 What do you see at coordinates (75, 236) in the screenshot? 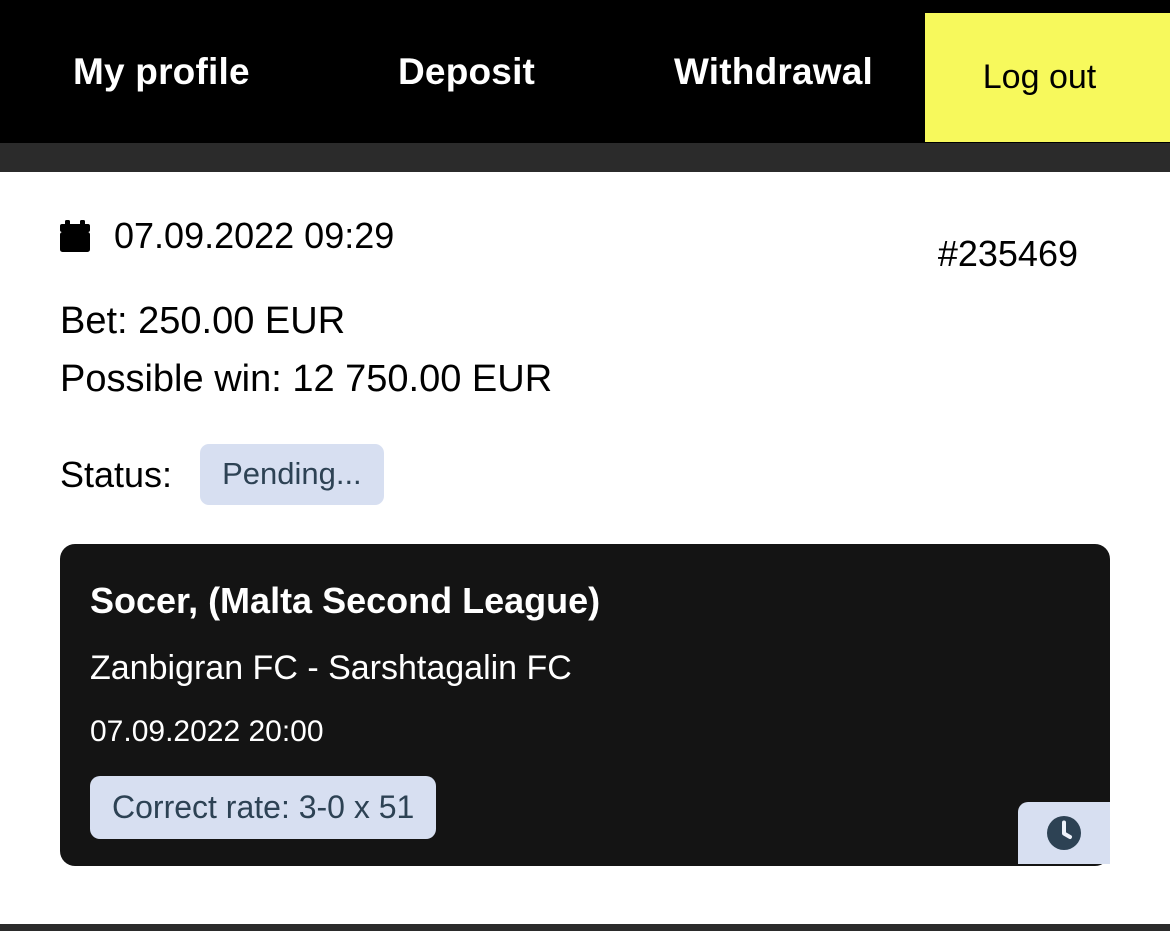
I see `calendar-icon` at bounding box center [75, 236].